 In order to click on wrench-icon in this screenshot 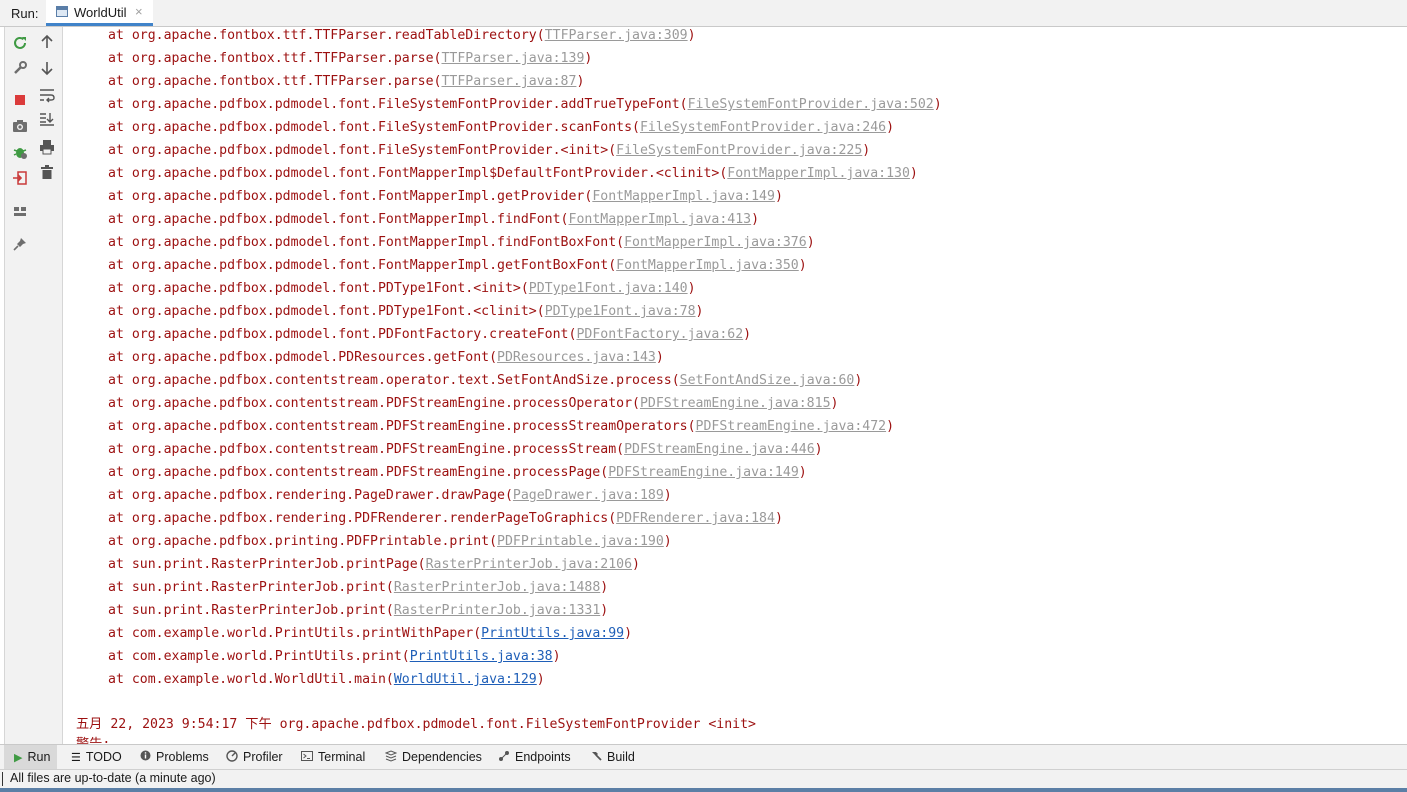, I will do `click(20, 68)`.